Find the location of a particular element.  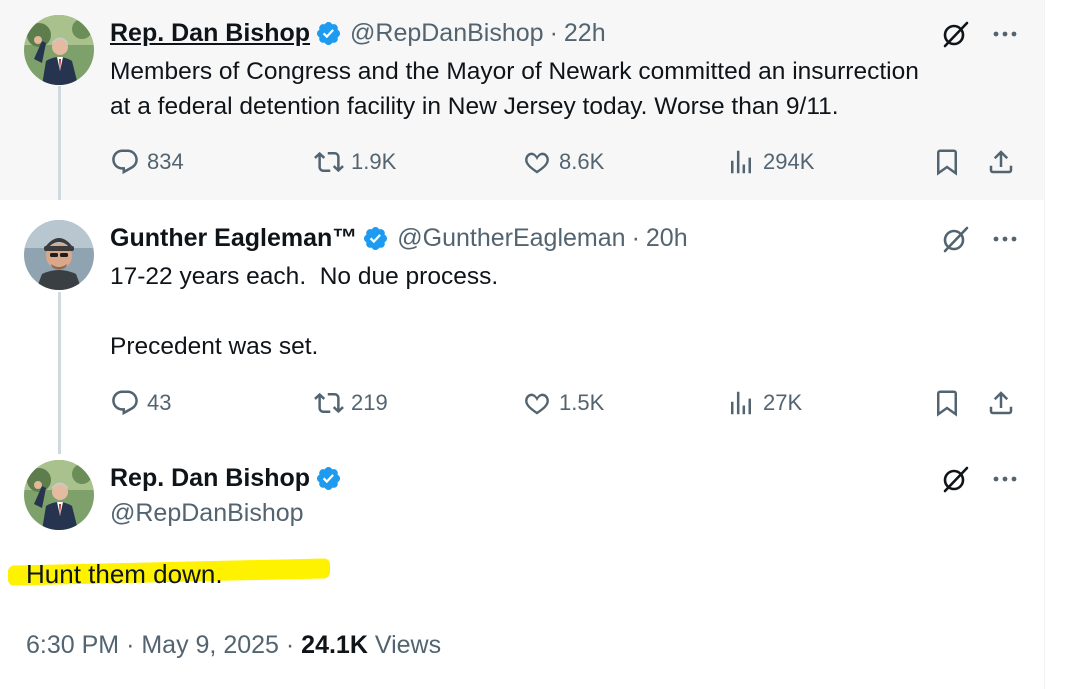

author-handle: @GuntherEagleman is located at coordinates (511, 238).